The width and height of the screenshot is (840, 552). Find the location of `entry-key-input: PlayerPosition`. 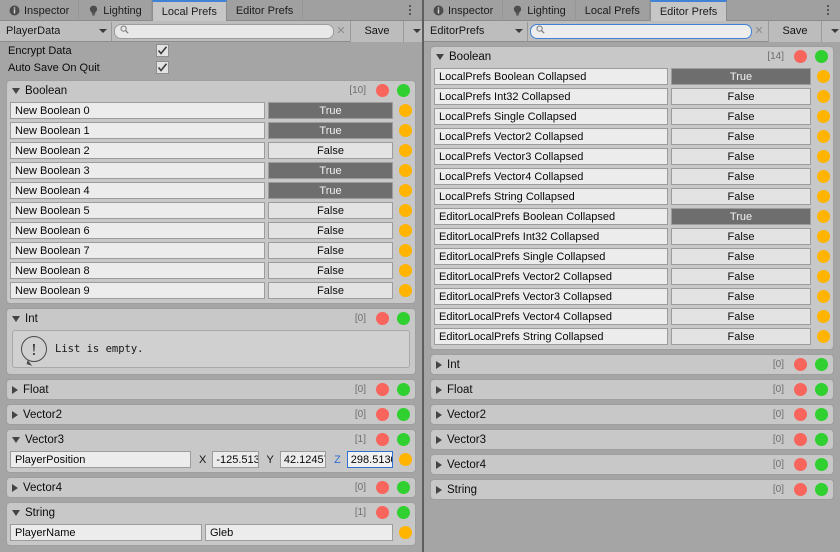

entry-key-input: PlayerPosition is located at coordinates (100, 459).